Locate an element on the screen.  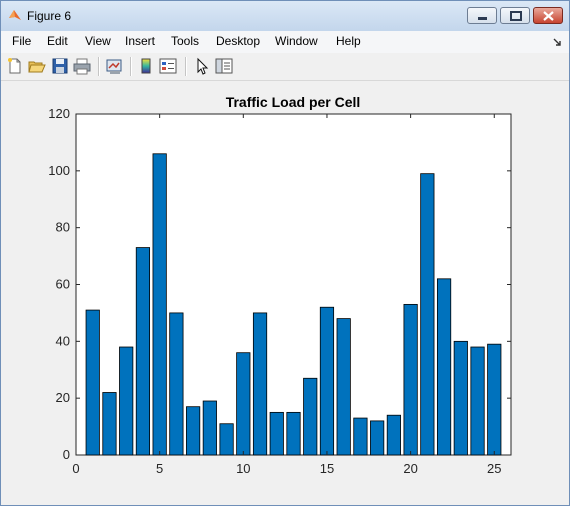
y-tick-label: 40 is located at coordinates (63, 340).